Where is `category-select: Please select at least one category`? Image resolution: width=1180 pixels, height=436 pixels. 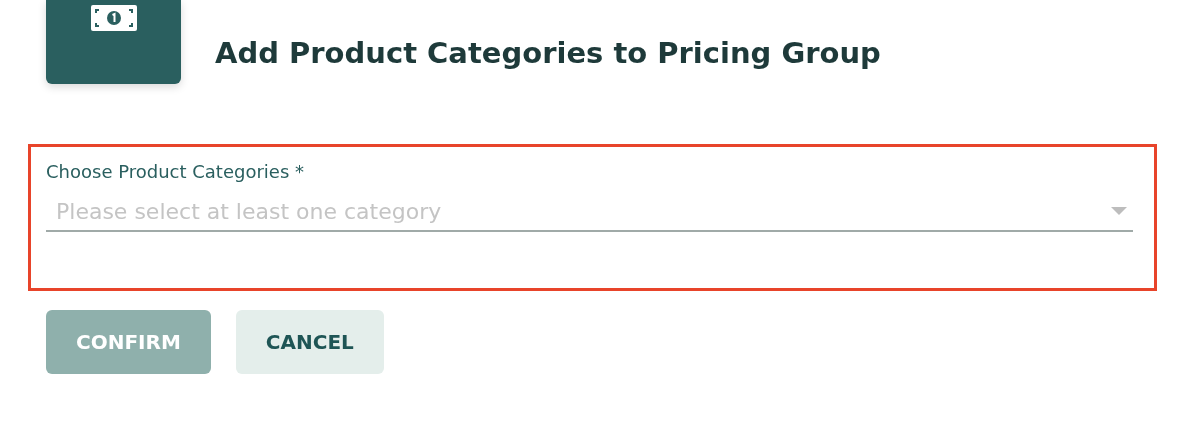
category-select: Please select at least one category is located at coordinates (589, 212).